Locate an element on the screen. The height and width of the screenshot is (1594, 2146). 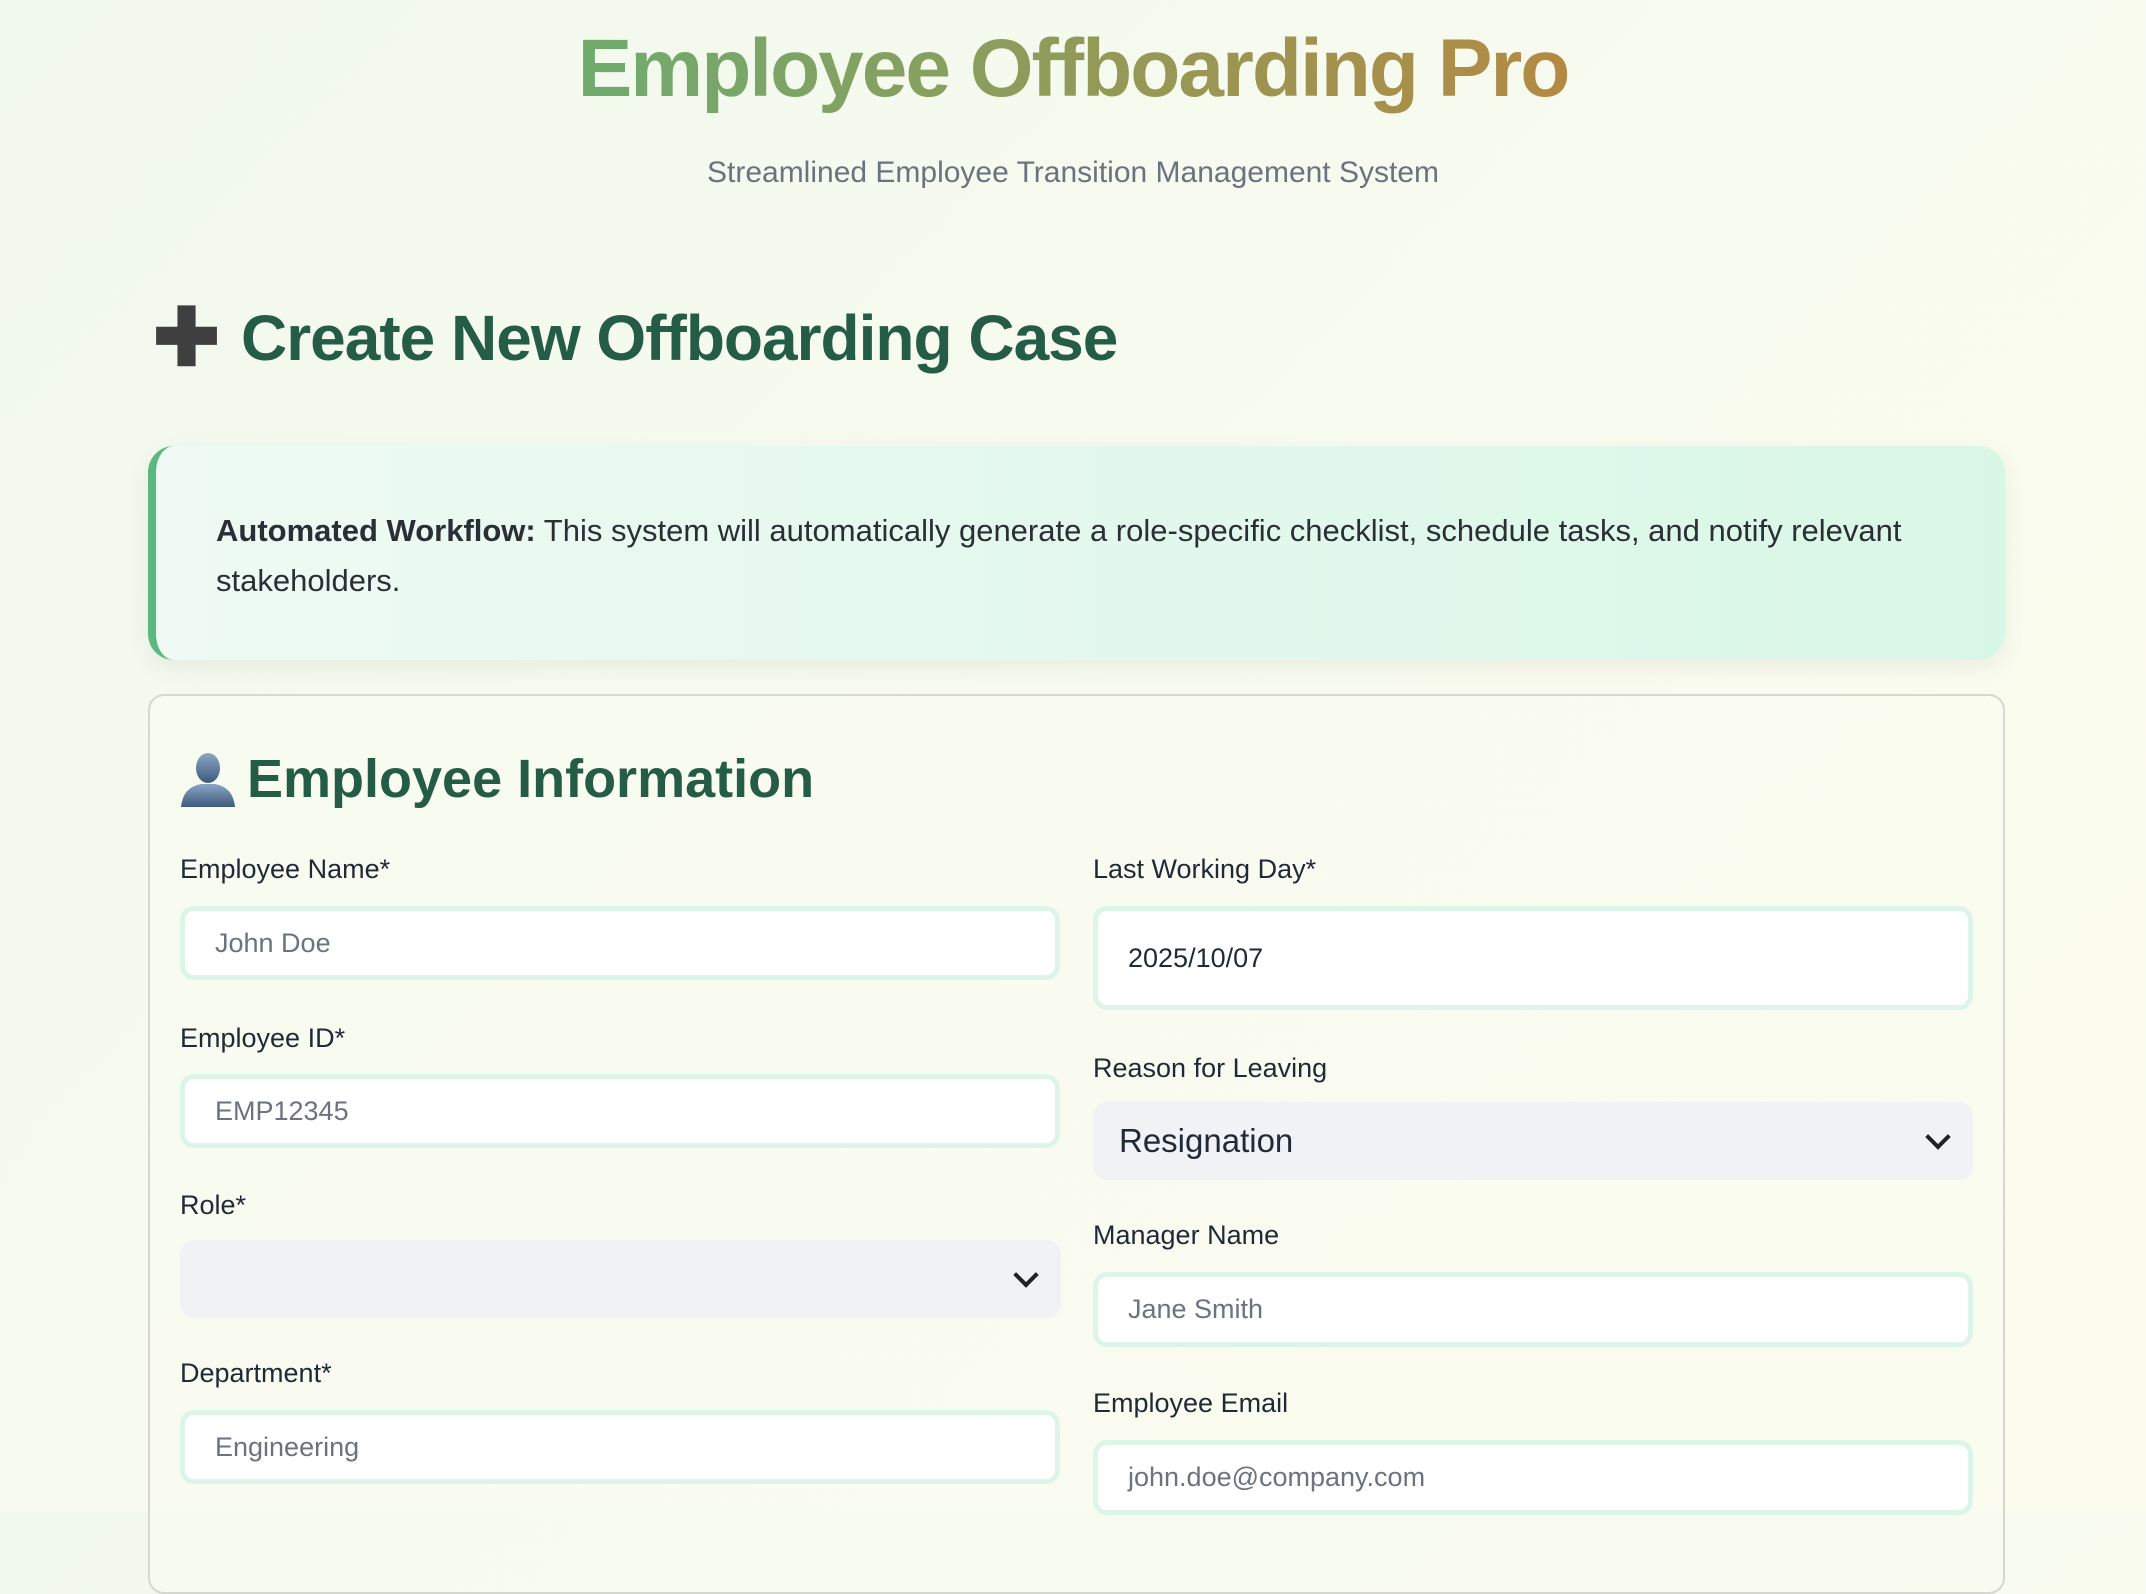
role-select is located at coordinates (620, 1279).